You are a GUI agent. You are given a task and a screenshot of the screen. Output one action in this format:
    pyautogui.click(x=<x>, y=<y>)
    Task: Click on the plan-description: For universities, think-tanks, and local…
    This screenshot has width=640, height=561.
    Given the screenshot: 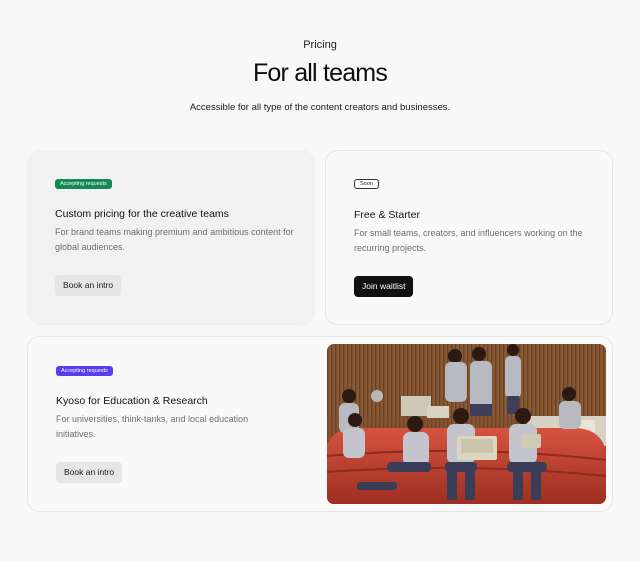 What is the action you would take?
    pyautogui.click(x=152, y=426)
    